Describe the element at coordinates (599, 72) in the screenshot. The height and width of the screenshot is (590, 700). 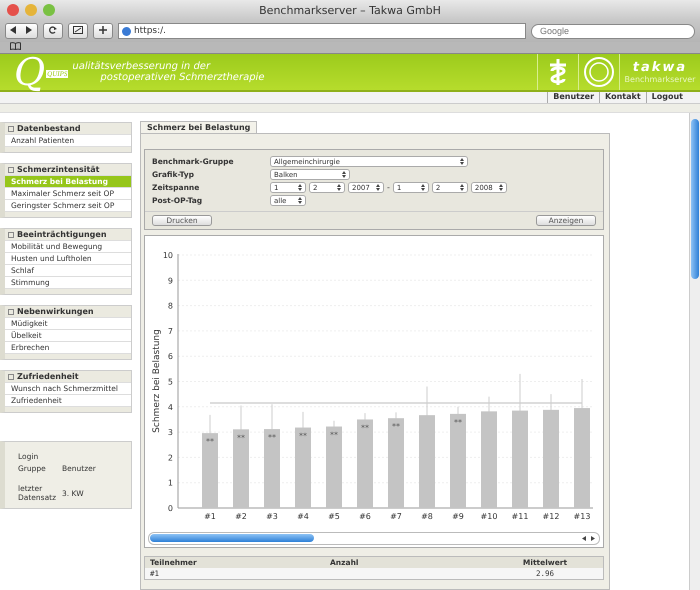
I see `seal-icon` at that location.